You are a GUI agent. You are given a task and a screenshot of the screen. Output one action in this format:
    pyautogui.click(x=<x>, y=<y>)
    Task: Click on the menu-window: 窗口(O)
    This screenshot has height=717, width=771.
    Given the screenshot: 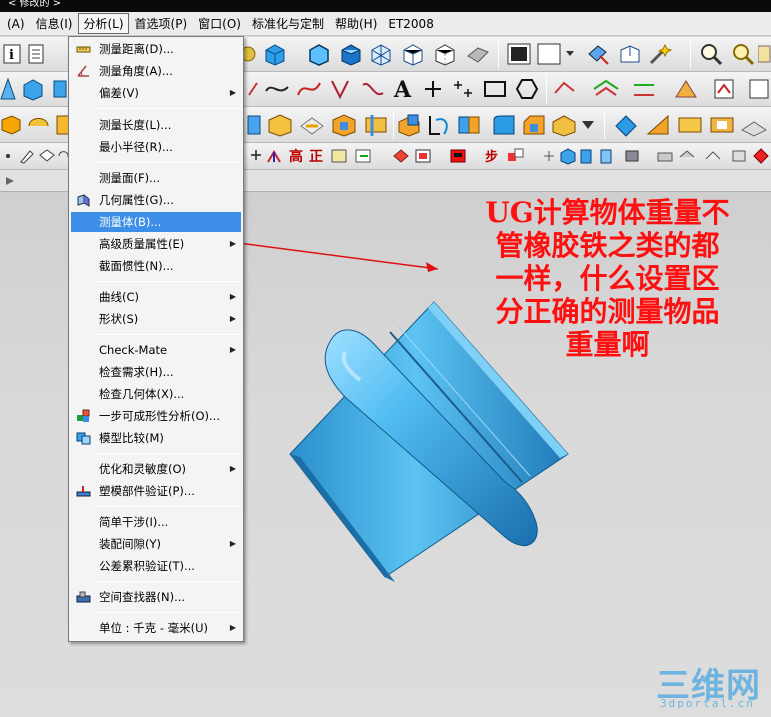 What is the action you would take?
    pyautogui.click(x=219, y=23)
    